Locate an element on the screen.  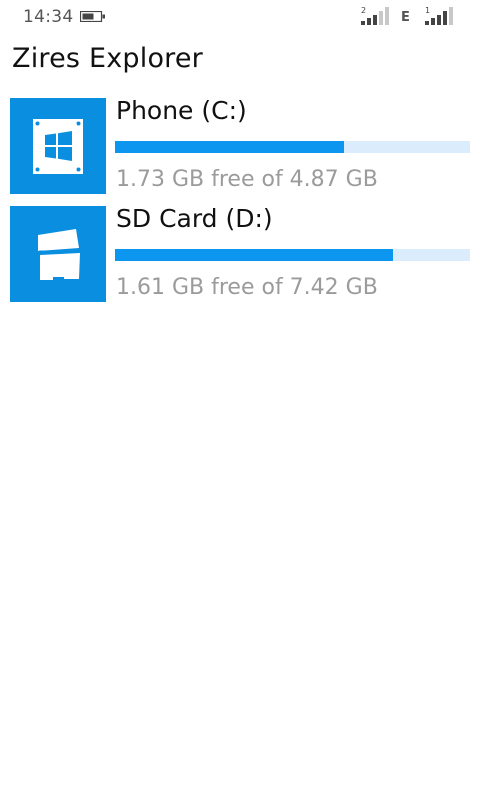
sim1-label: 2 is located at coordinates (363, 10).